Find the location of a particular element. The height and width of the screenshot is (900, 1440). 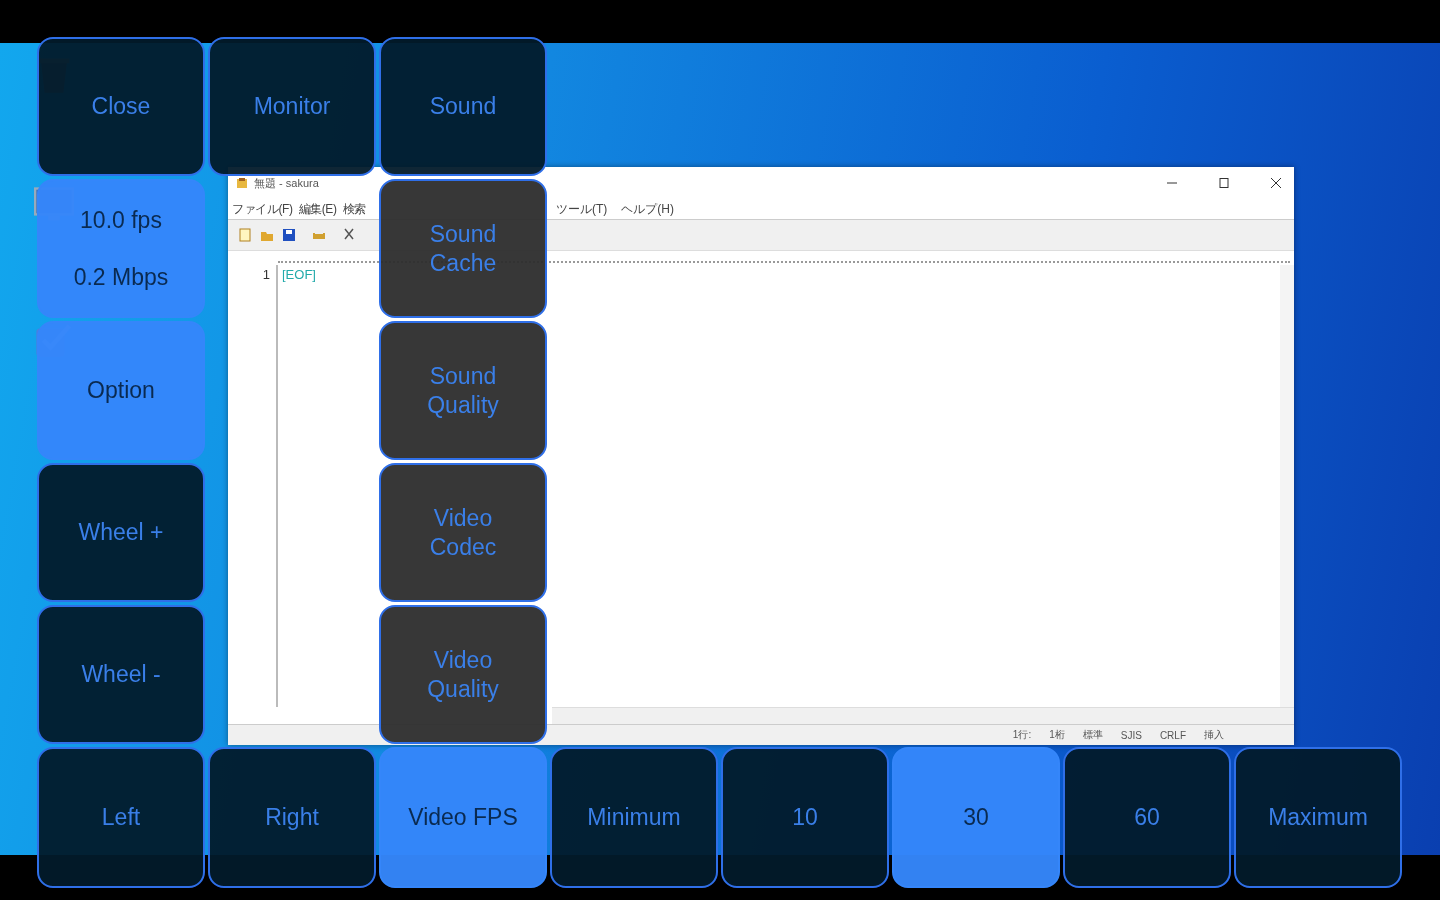

overlay-button: Video FPS is located at coordinates (463, 817).